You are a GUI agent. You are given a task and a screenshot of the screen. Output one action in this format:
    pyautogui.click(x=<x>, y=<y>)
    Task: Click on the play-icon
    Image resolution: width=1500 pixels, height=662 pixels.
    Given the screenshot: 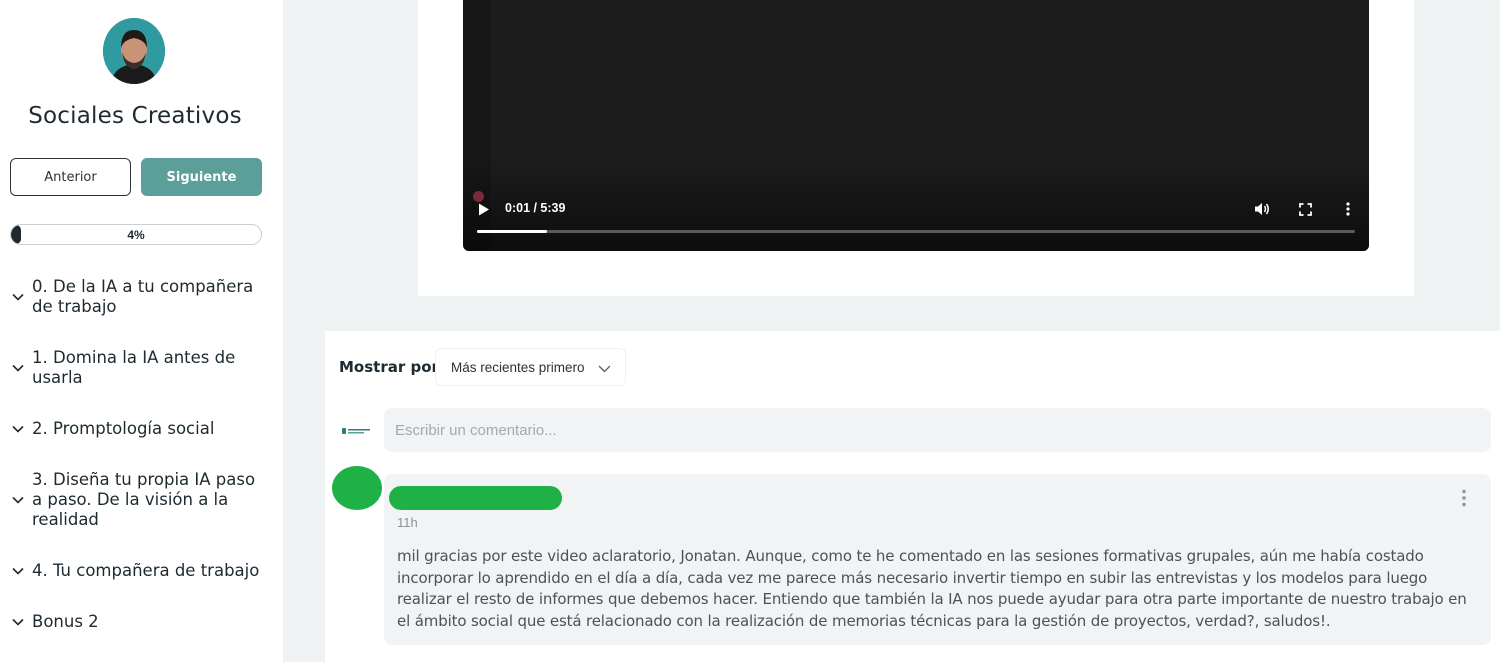 What is the action you would take?
    pyautogui.click(x=484, y=209)
    